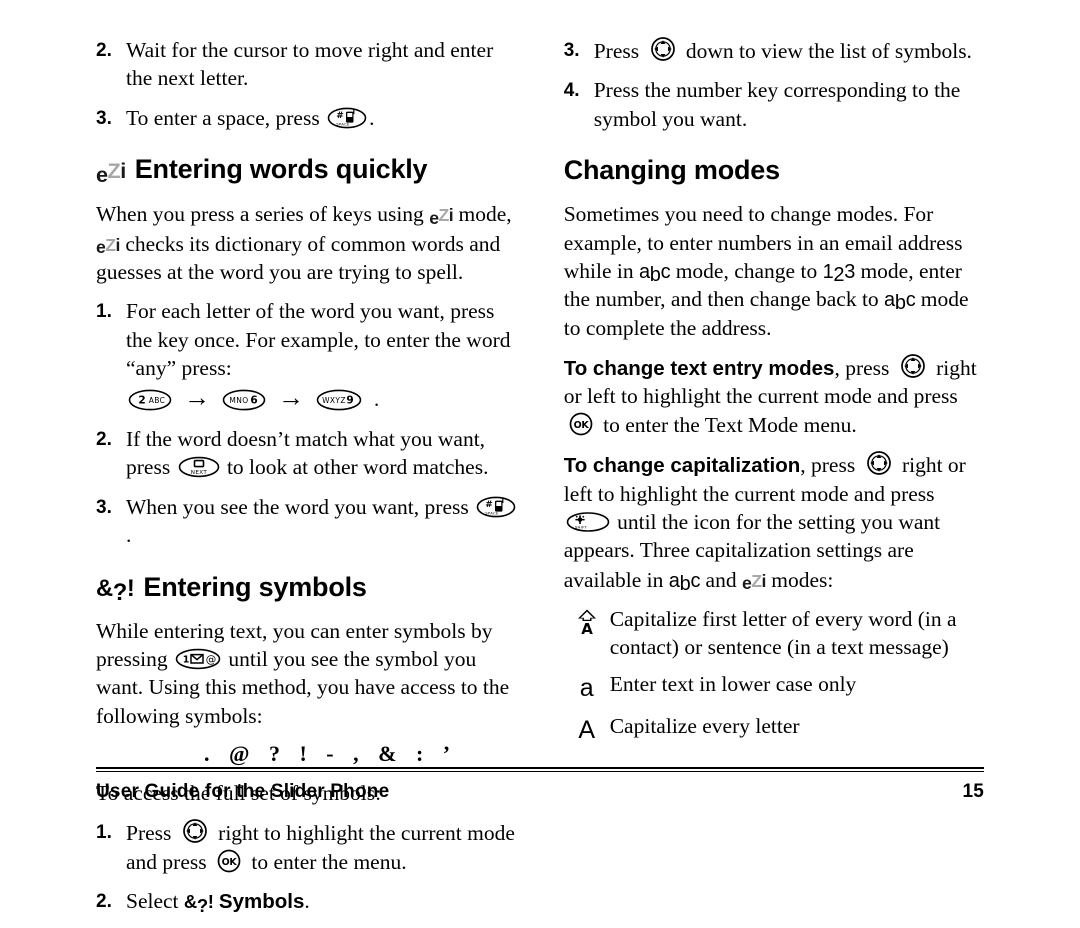 Image resolution: width=1080 pixels, height=928 pixels. What do you see at coordinates (828, 271) in the screenshot?
I see `num-1: 1` at bounding box center [828, 271].